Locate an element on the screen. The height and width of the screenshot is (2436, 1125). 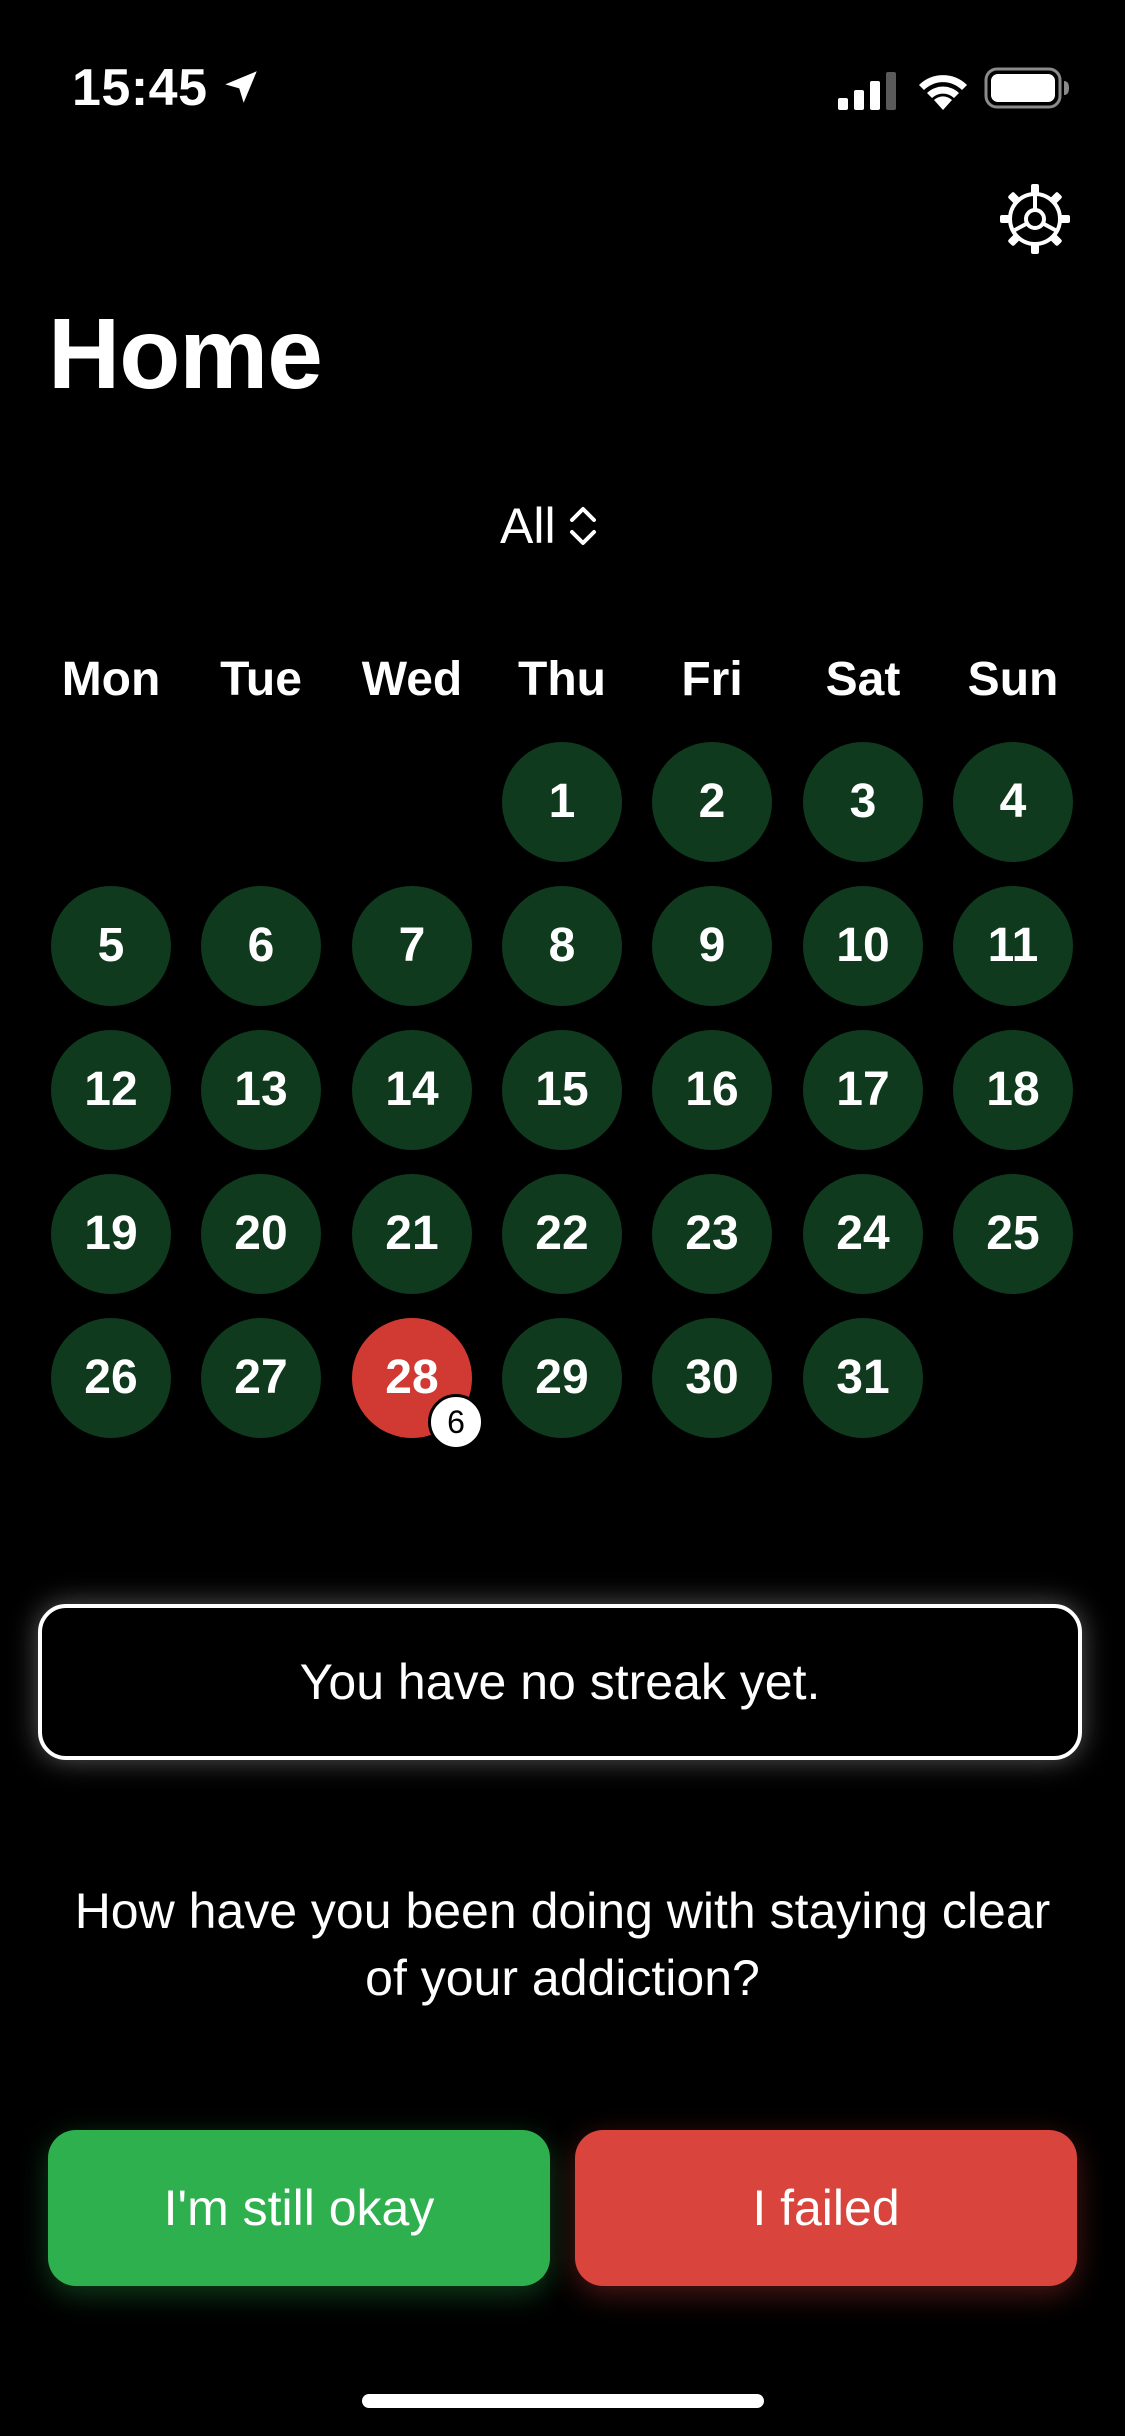
calendar-day: 4 is located at coordinates (1013, 802).